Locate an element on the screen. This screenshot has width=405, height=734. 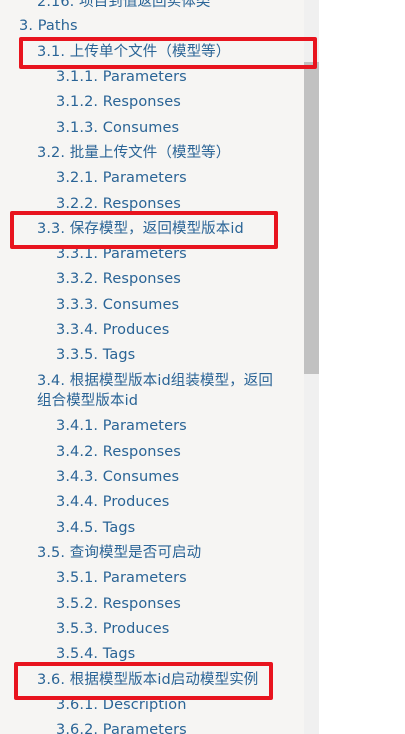
toc-link-3-3-5: 3.3.5. Tags is located at coordinates (95, 355).